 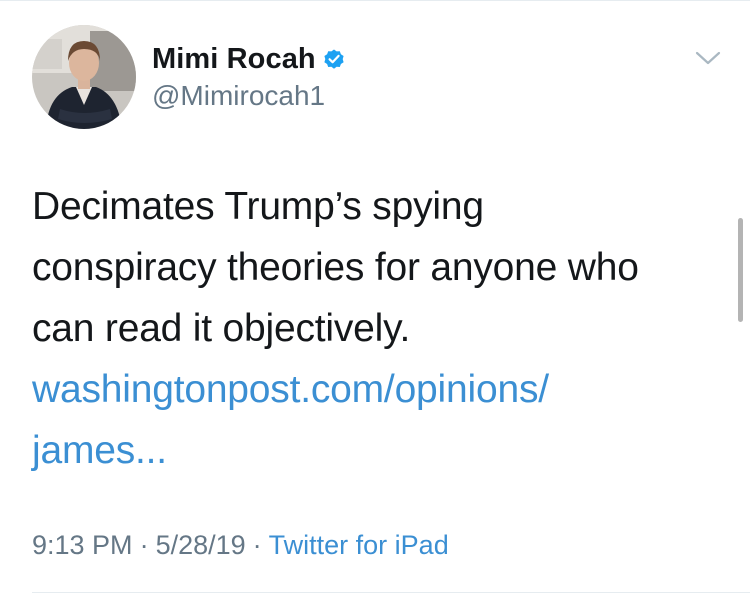 I want to click on avatar-photo, so click(x=84, y=77).